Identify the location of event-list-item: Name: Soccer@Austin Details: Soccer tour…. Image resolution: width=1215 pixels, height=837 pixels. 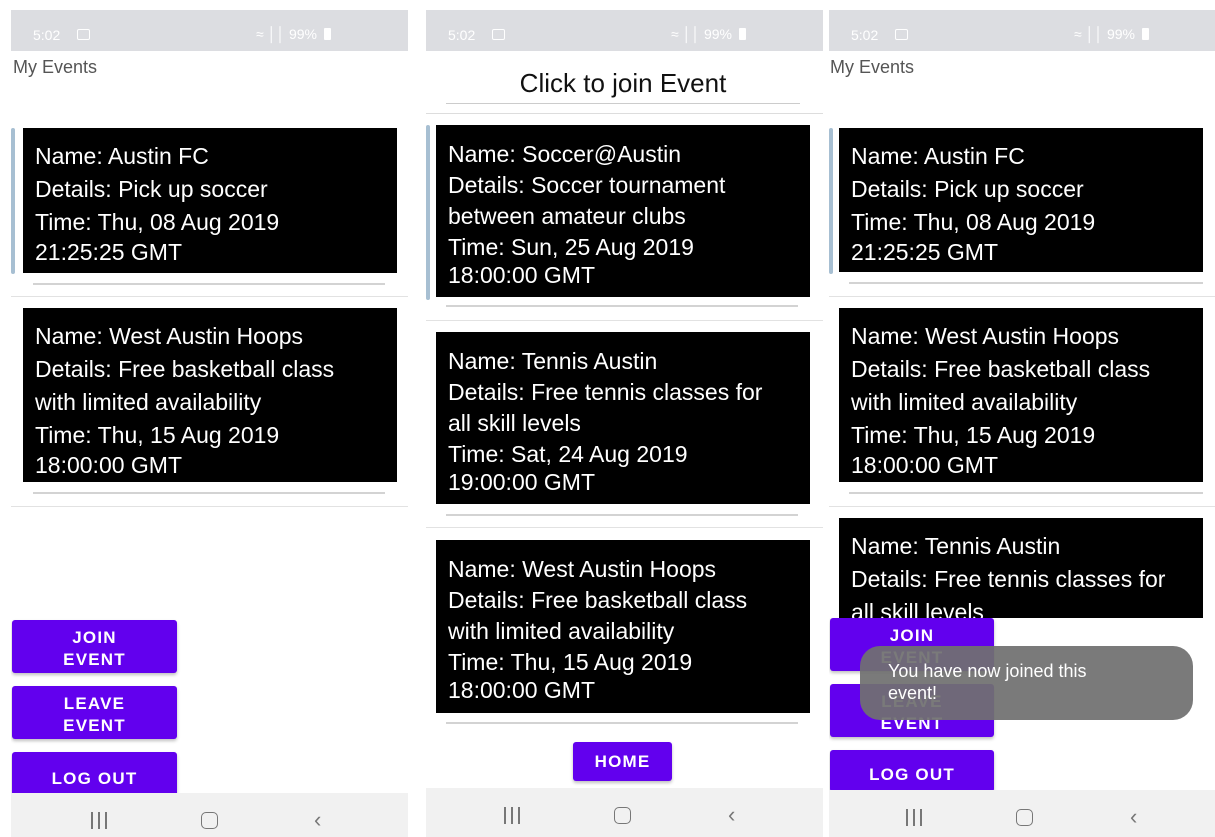
(624, 223).